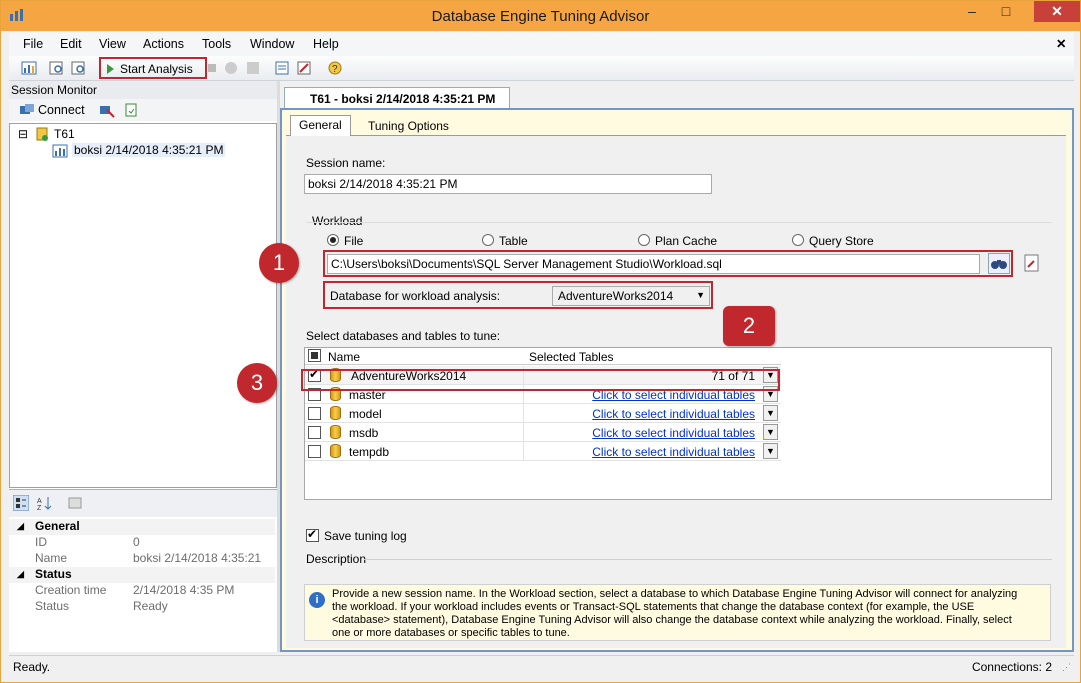 This screenshot has height=683, width=1081. I want to click on radio-plan-cache, so click(644, 240).